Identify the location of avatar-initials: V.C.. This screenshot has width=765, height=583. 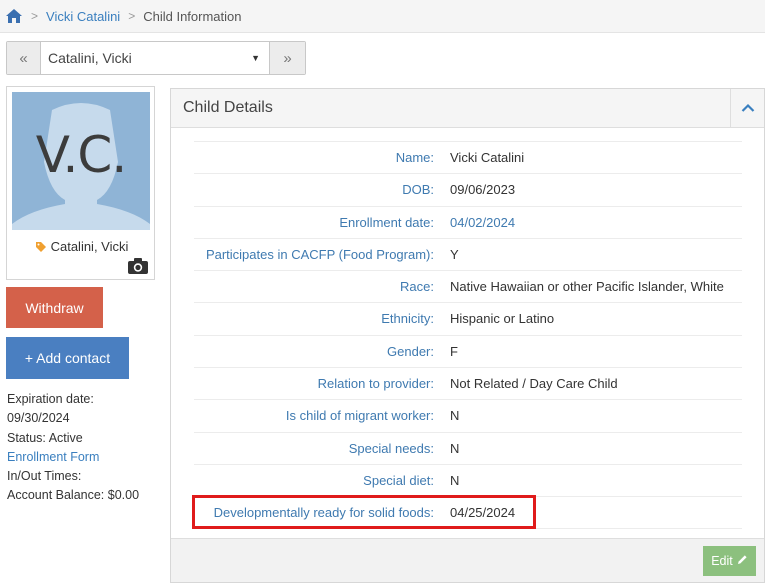
(81, 155).